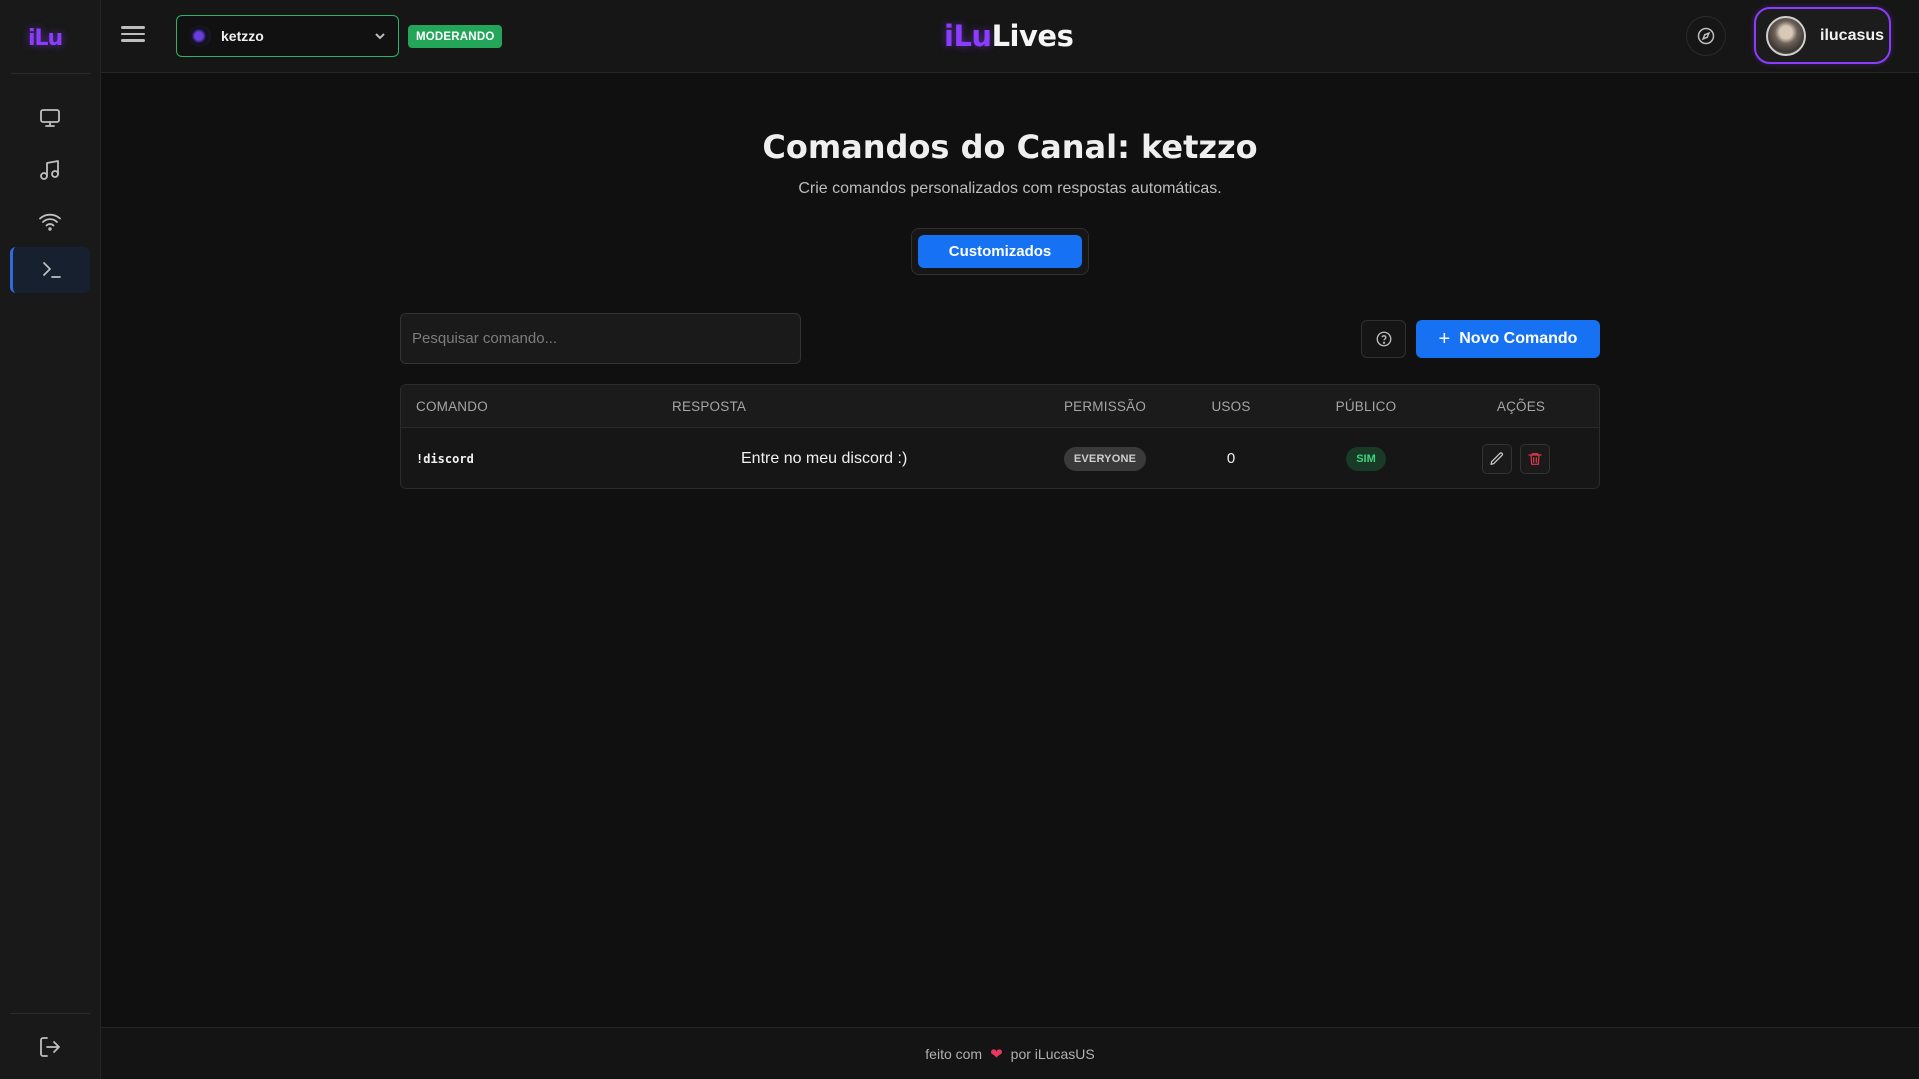  I want to click on sidebar-item-commands, so click(50, 270).